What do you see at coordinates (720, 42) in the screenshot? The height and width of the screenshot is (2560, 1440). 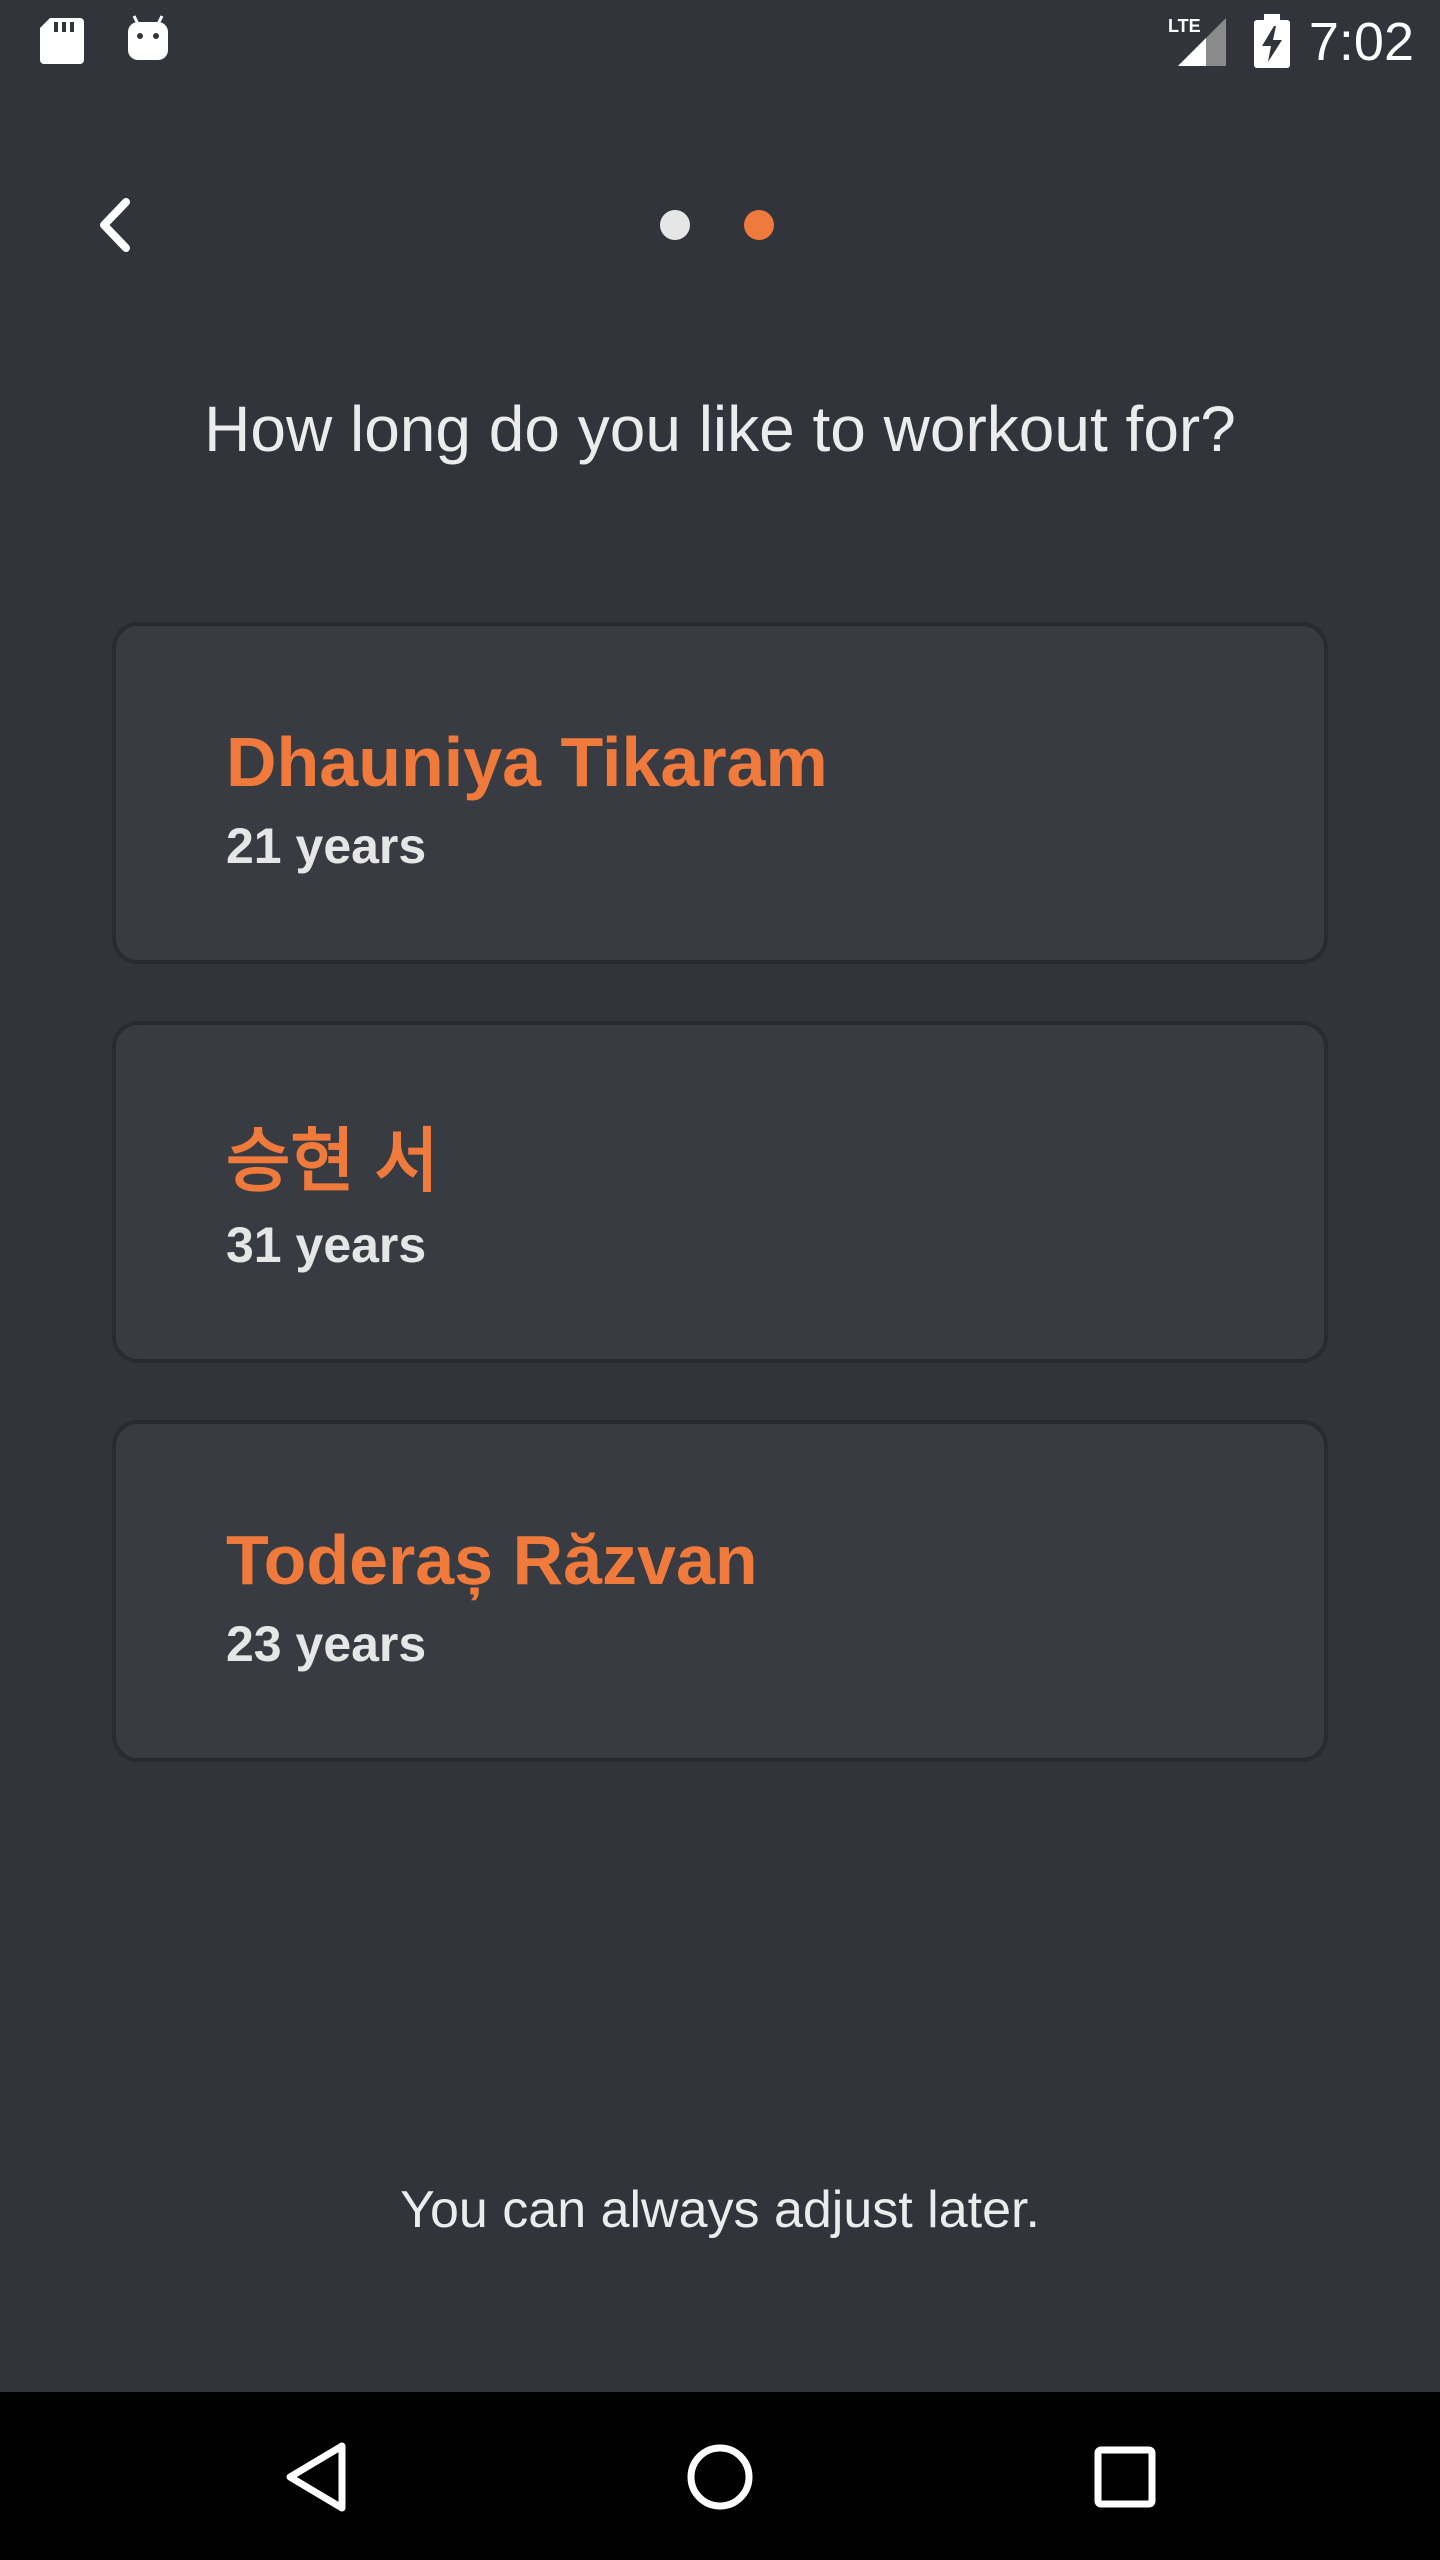 I see `status-bar: LTE 7:02` at bounding box center [720, 42].